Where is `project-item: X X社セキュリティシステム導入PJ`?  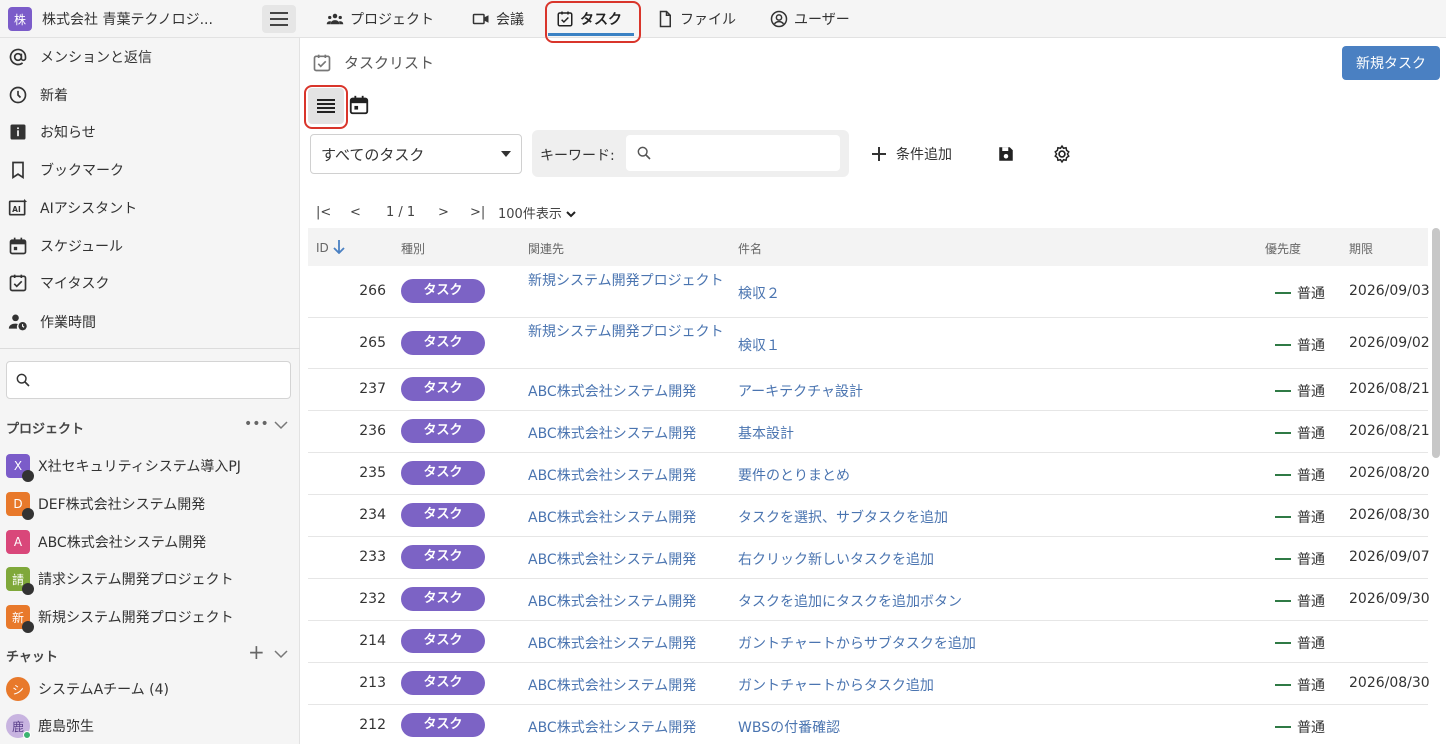 project-item: X X社セキュリティシステム導入PJ is located at coordinates (123, 467).